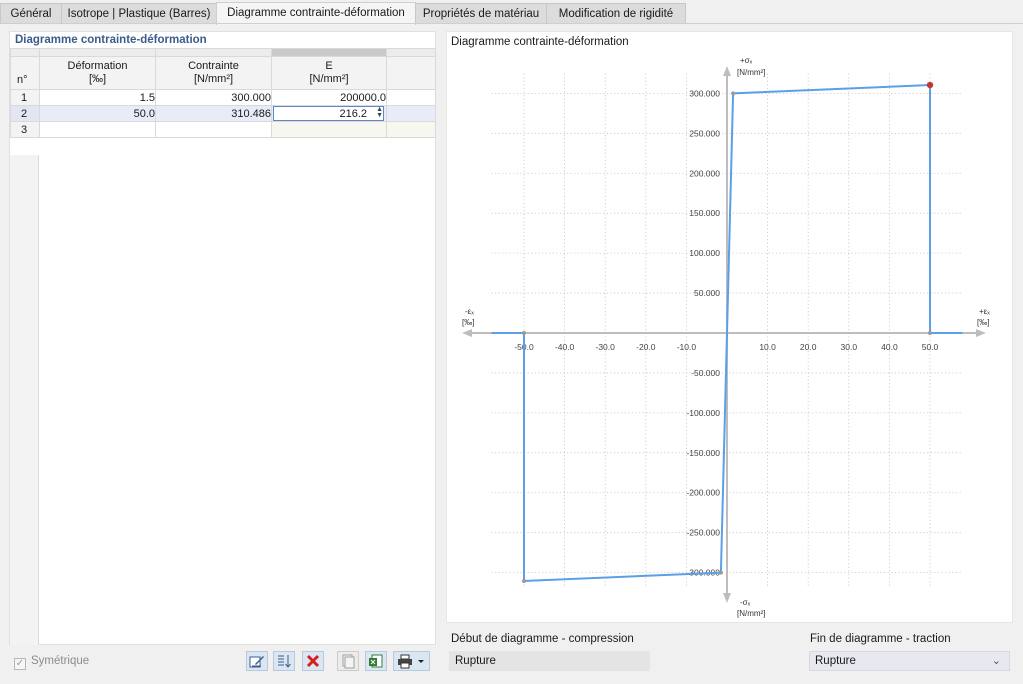 Image resolution: width=1023 pixels, height=684 pixels. Describe the element at coordinates (703, 453) in the screenshot. I see `y-tick-label: -150.000` at that location.